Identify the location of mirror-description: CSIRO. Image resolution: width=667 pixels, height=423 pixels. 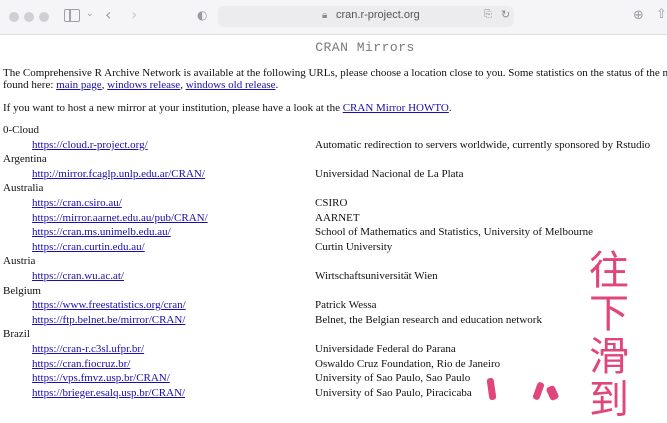
(331, 203).